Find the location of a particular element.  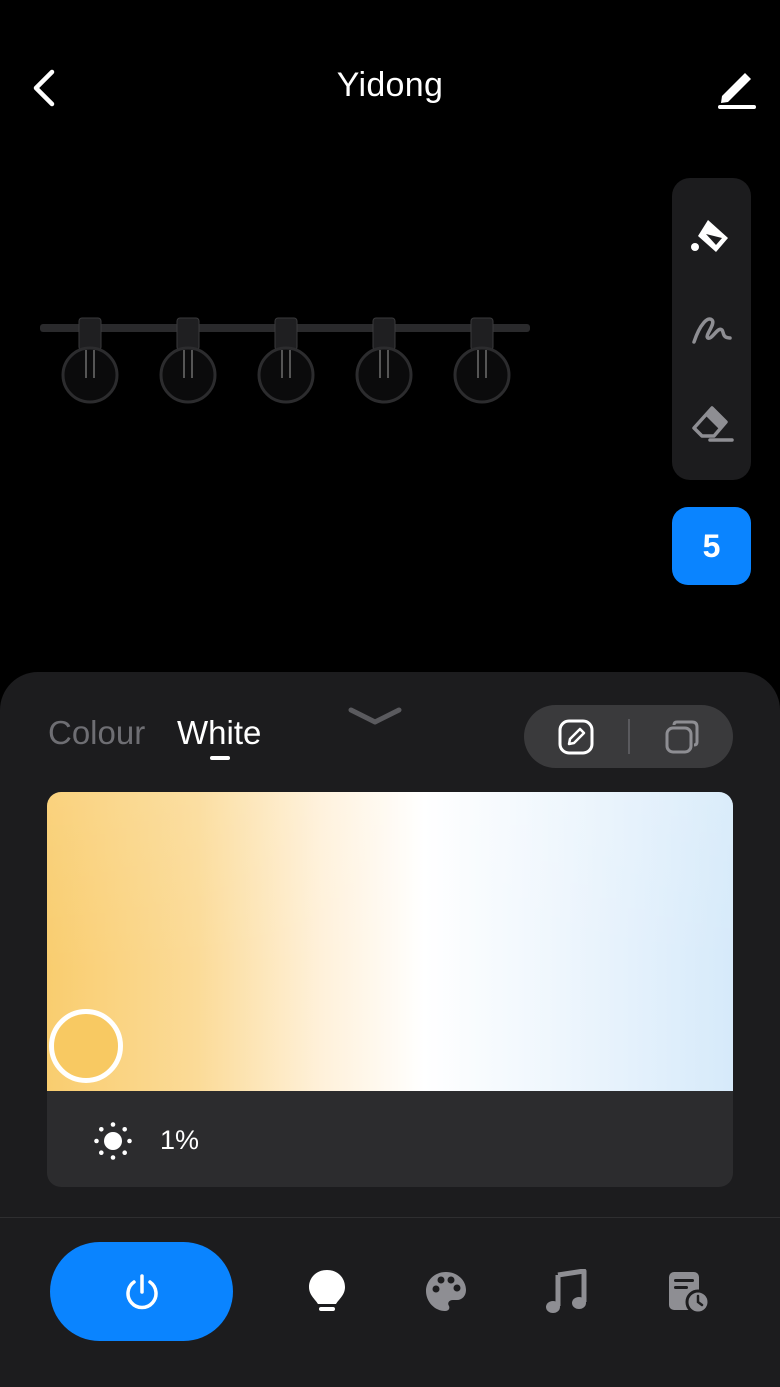

edit-button is located at coordinates (737, 87).